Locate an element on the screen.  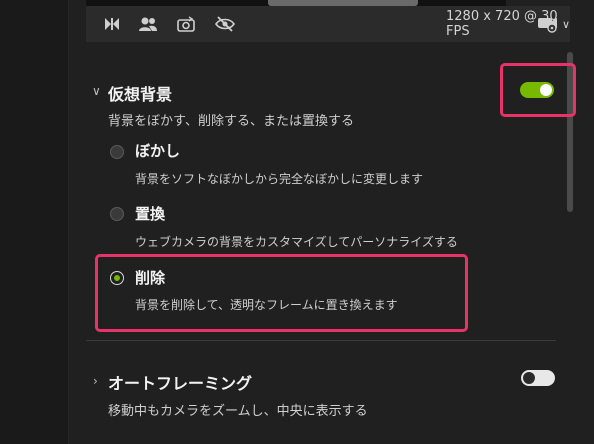
option-replace-title: 置換 is located at coordinates (150, 214).